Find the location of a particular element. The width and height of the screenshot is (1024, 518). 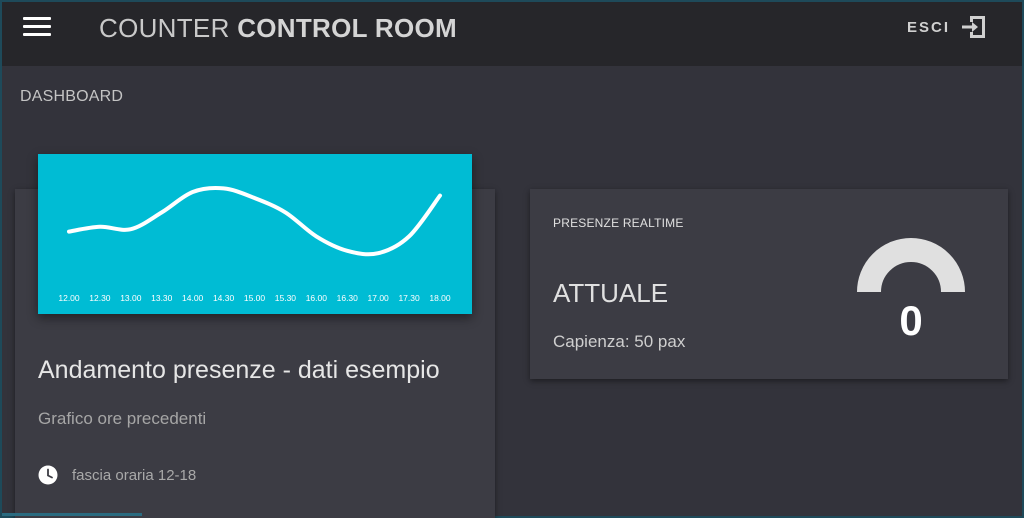

x-tick-label: 12.00 is located at coordinates (69, 298).